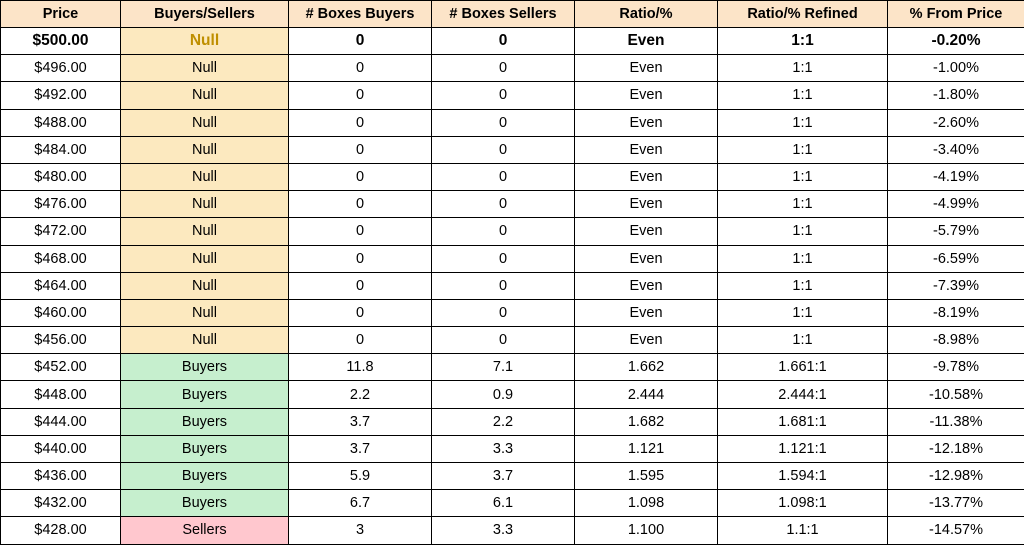 The width and height of the screenshot is (1024, 545). What do you see at coordinates (512, 176) in the screenshot?
I see `table-row: $480.00Null00Even1:1-4.19%` at bounding box center [512, 176].